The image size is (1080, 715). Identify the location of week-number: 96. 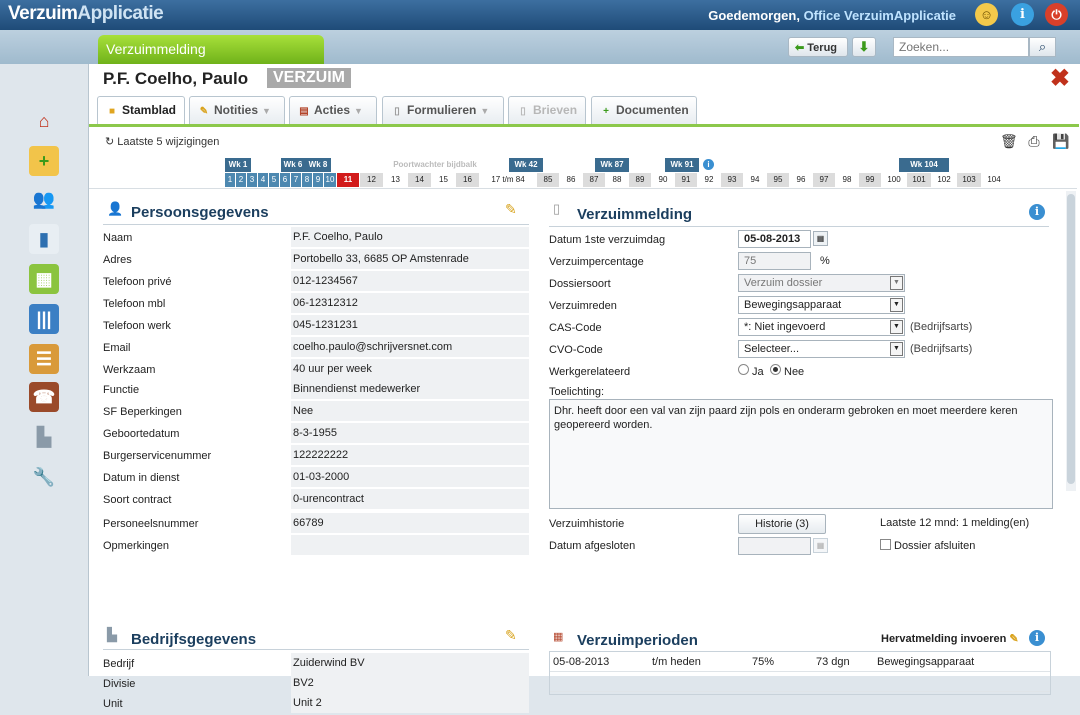
(801, 180).